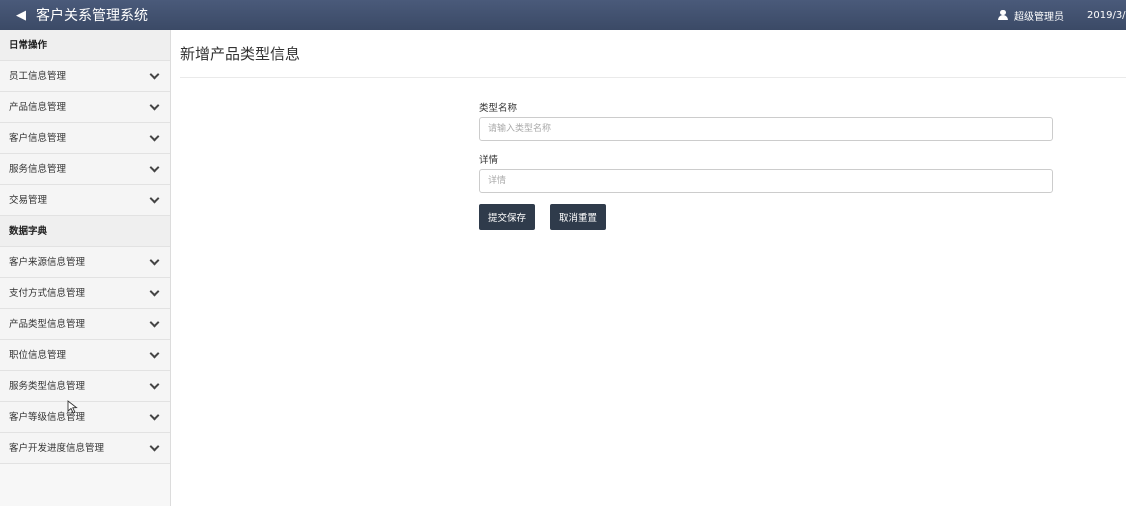 This screenshot has width=1126, height=506. Describe the element at coordinates (578, 217) in the screenshot. I see `reset-button: 取消重置` at that location.